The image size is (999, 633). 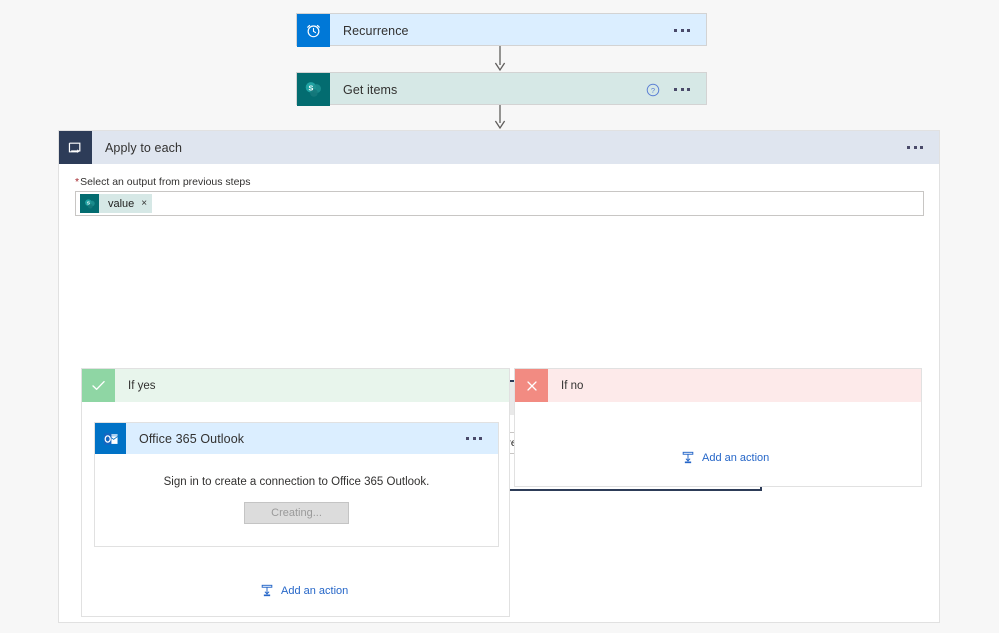 What do you see at coordinates (718, 385) in the screenshot?
I see `if-no-header: If no` at bounding box center [718, 385].